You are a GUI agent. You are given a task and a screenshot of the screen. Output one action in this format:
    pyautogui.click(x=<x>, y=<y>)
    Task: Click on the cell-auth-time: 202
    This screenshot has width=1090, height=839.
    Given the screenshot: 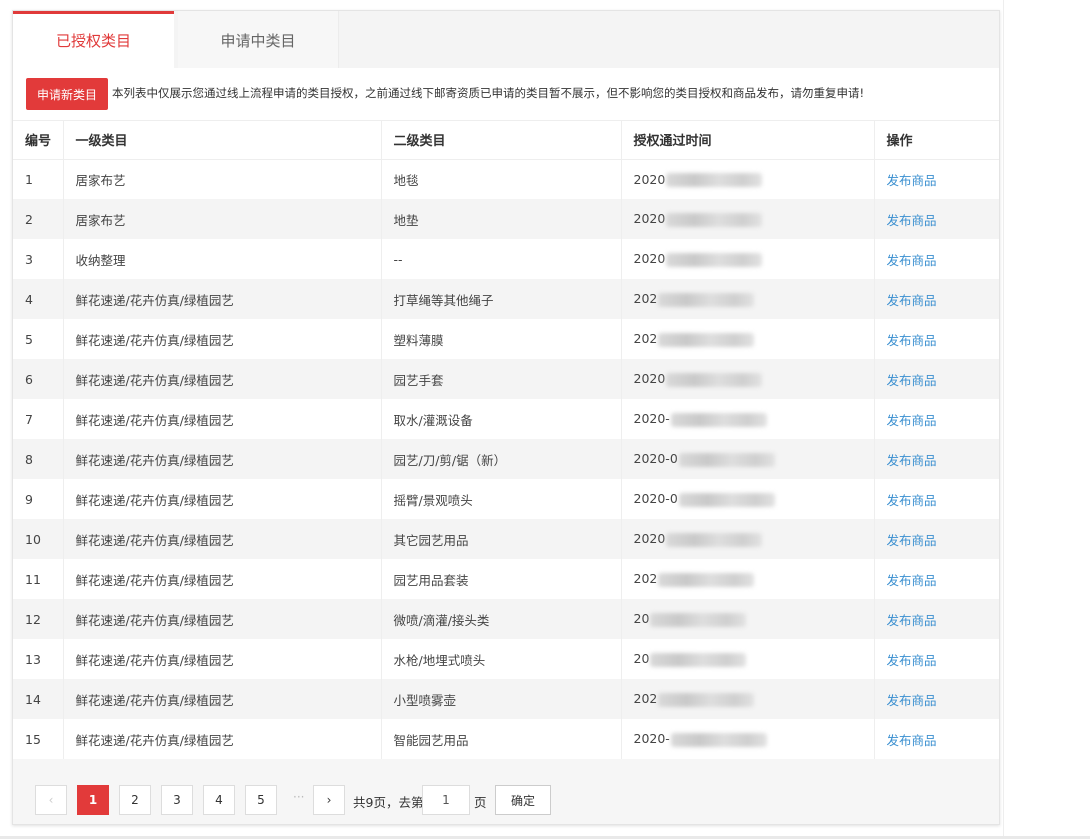 What is the action you would take?
    pyautogui.click(x=748, y=339)
    